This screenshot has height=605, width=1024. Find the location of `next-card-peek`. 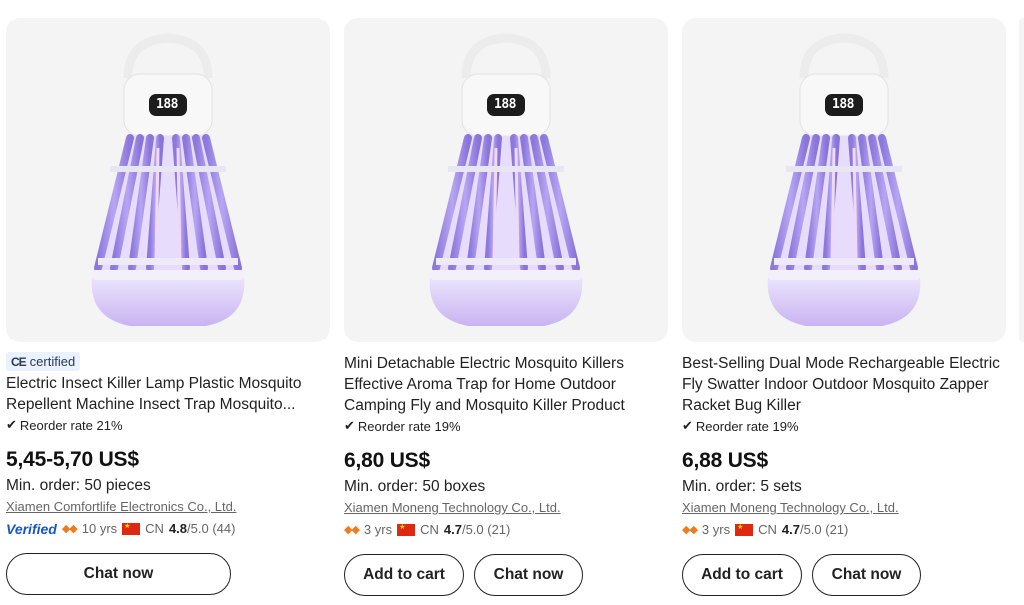

next-card-peek is located at coordinates (1021, 180).